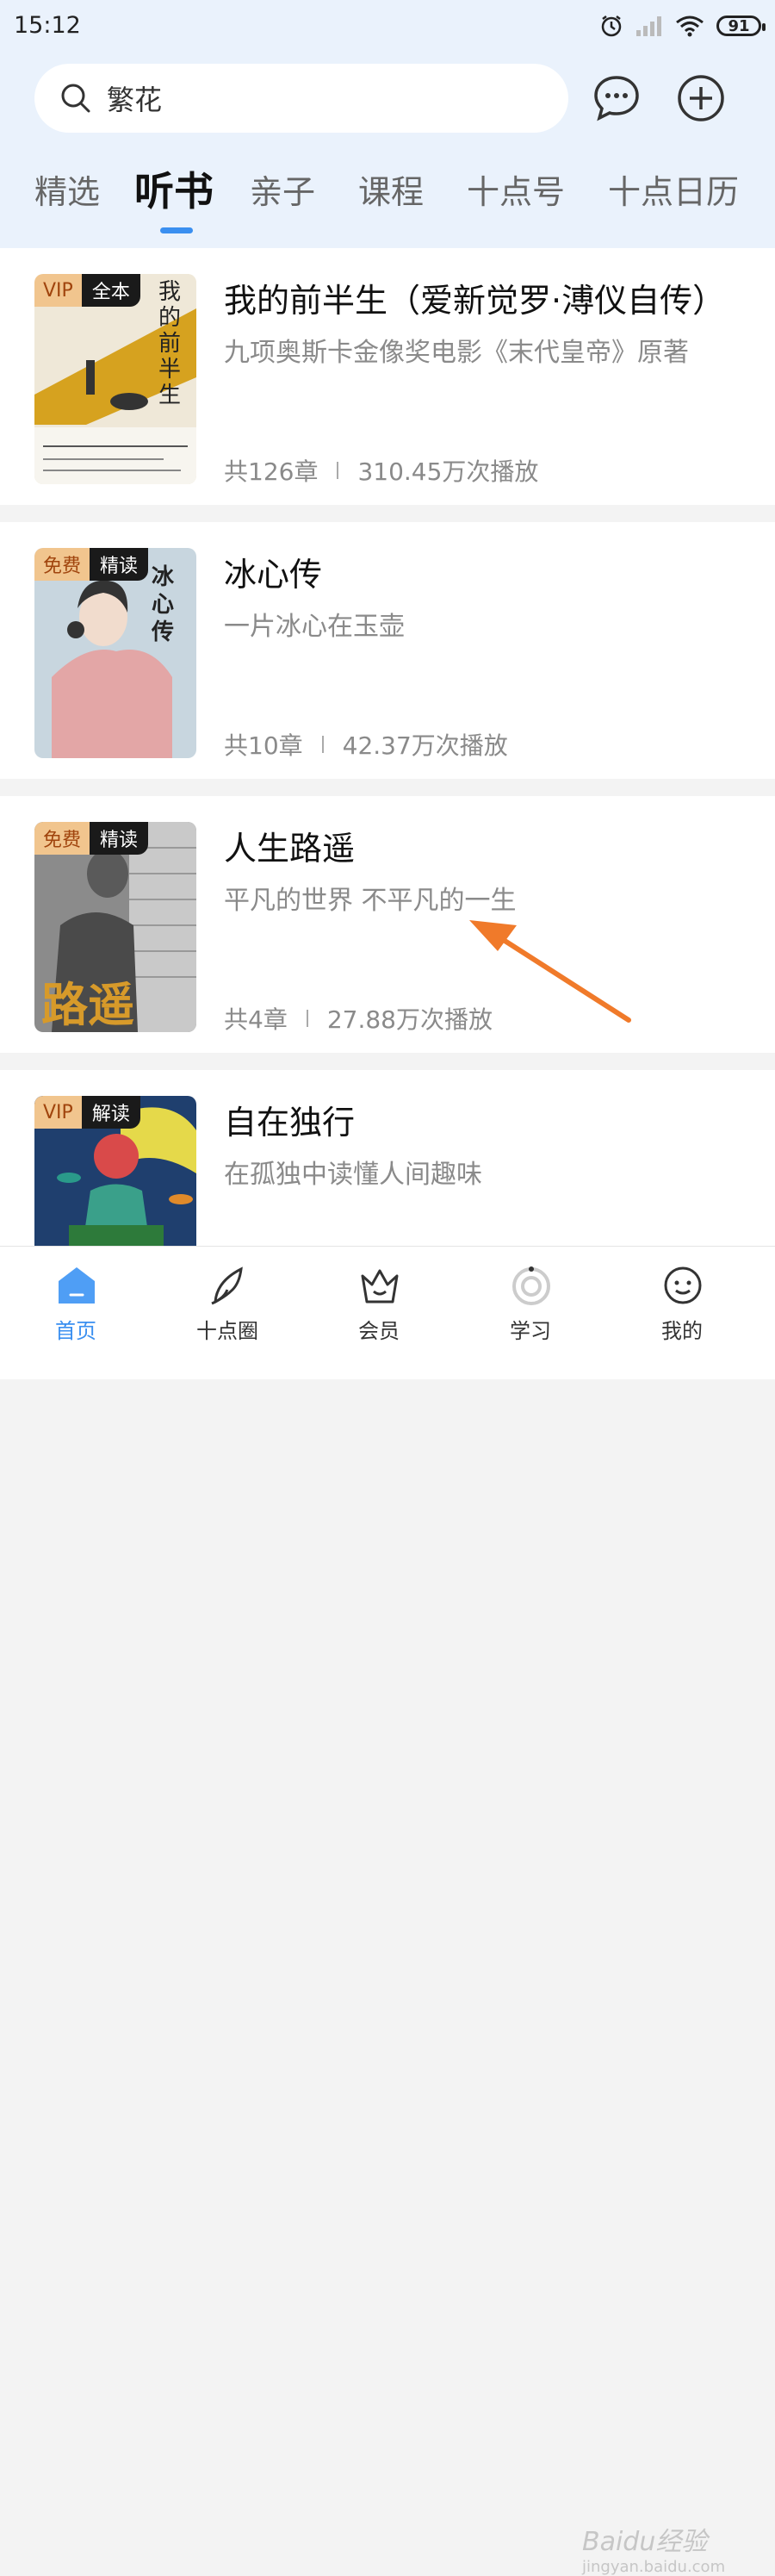 This screenshot has width=775, height=2576. What do you see at coordinates (135, 100) in the screenshot?
I see `search-text: 繁花` at bounding box center [135, 100].